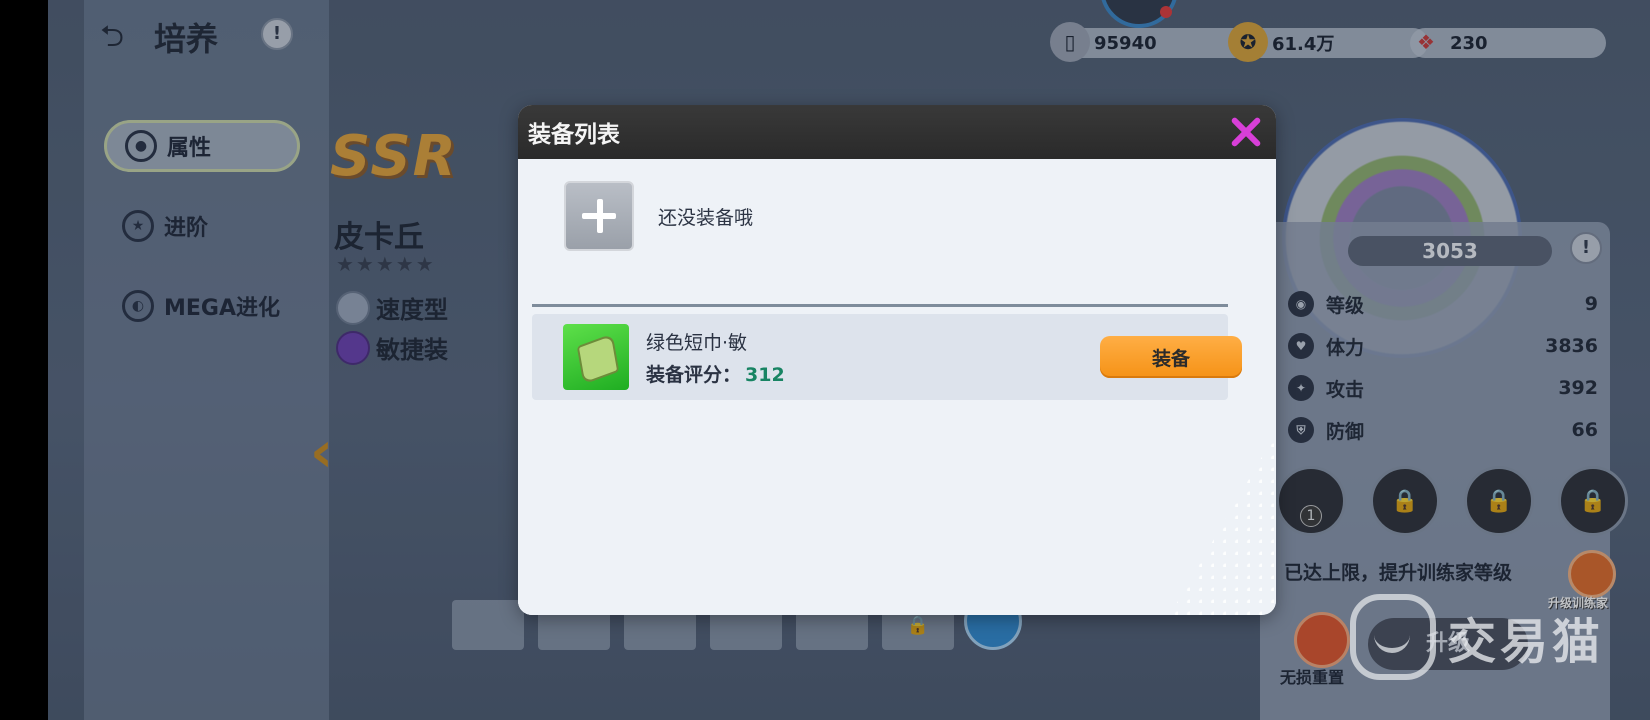 The image size is (1650, 720). I want to click on equip-tag: 敏捷装, so click(392, 347).